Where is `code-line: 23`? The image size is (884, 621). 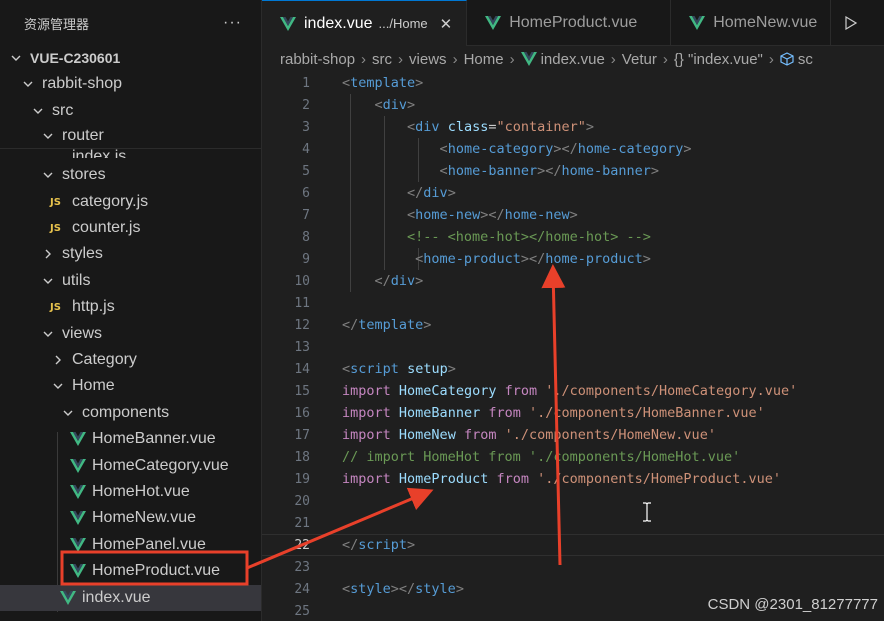 code-line: 23 is located at coordinates (573, 567).